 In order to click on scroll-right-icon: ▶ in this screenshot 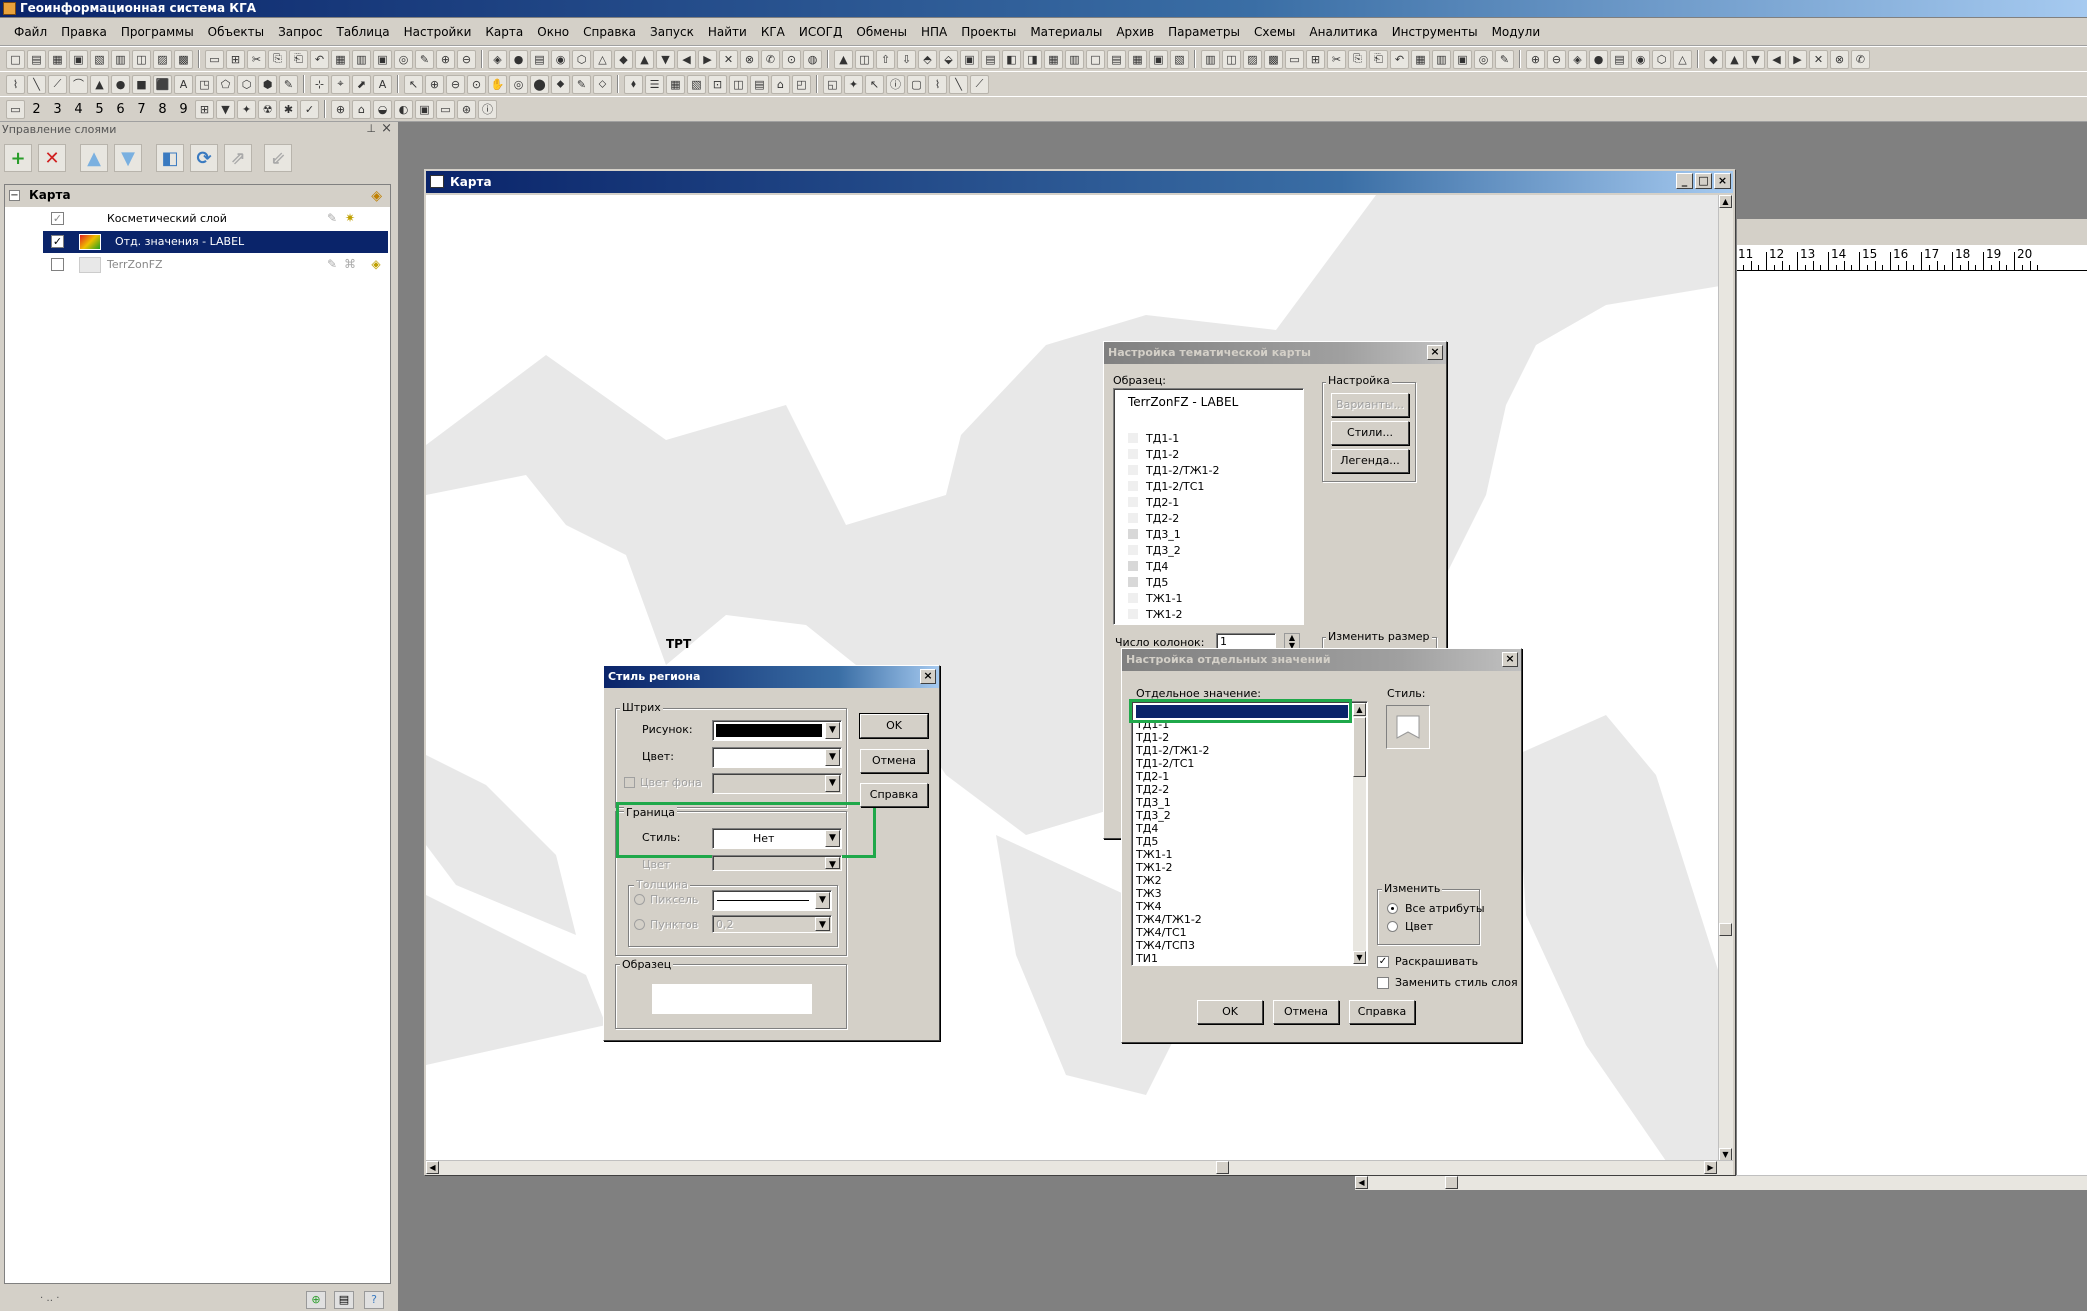, I will do `click(1710, 1167)`.